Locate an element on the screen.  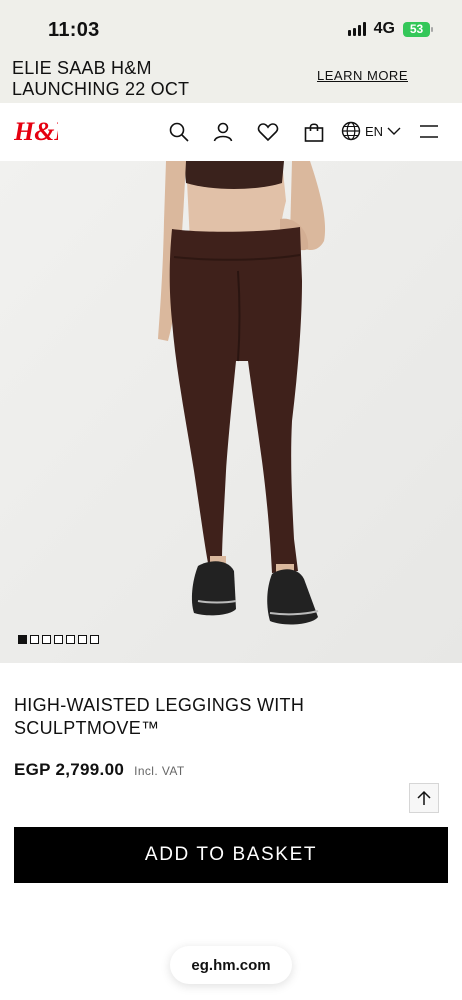
price-row: EGP 2,799.00 Incl. VAT is located at coordinates (99, 770).